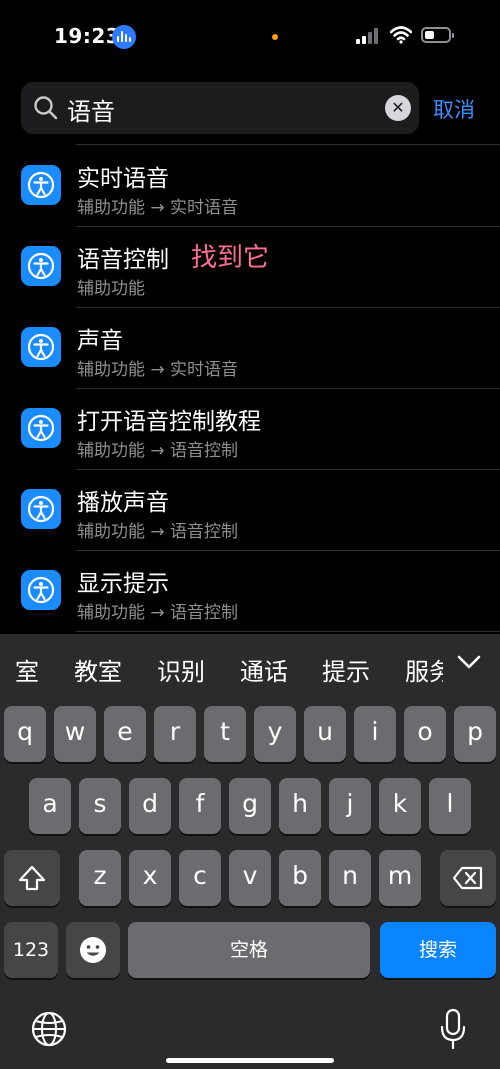  What do you see at coordinates (150, 806) in the screenshot?
I see `key-d: d` at bounding box center [150, 806].